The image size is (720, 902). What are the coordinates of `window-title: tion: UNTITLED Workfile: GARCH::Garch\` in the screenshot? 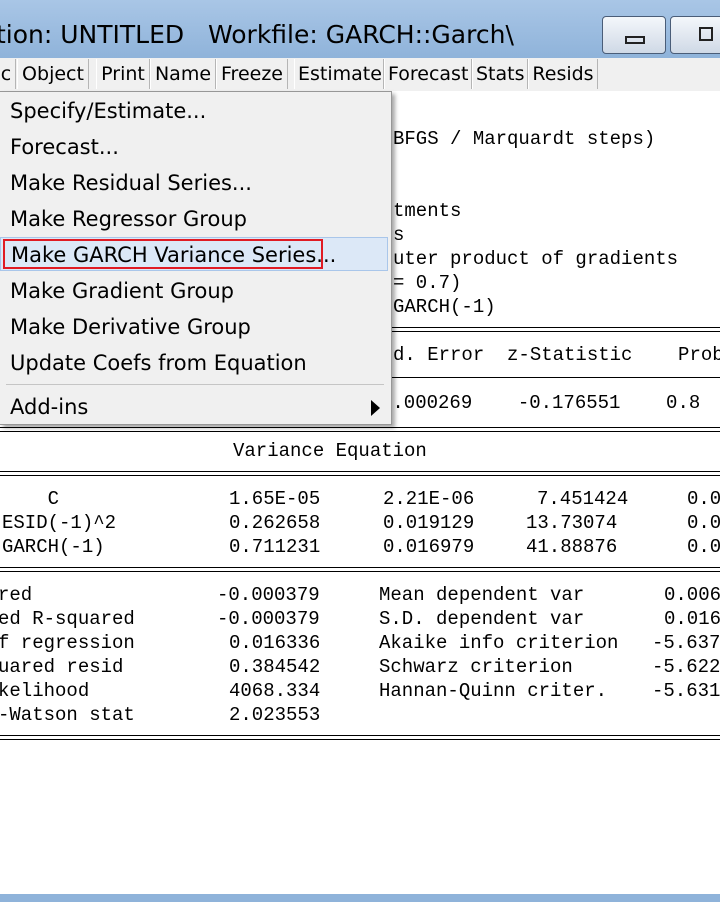 It's located at (257, 34).